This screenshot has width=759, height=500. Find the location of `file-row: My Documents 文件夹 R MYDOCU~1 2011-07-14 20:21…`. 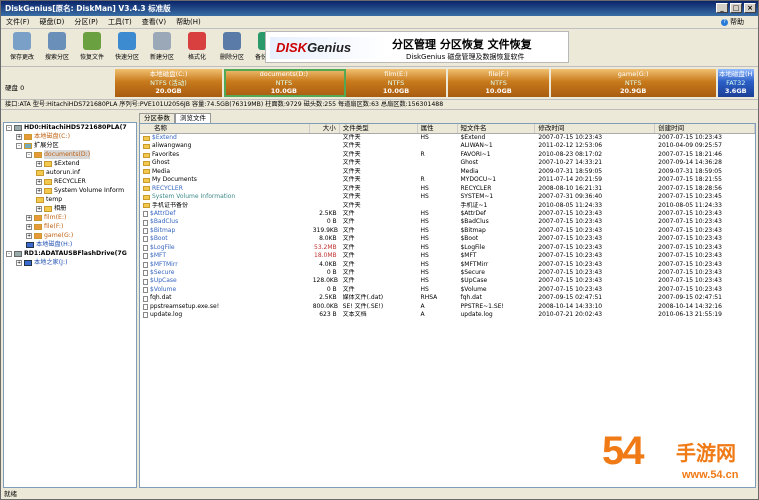

file-row: My Documents 文件夹 R MYDOCU~1 2011-07-14 20:21… is located at coordinates (447, 180).